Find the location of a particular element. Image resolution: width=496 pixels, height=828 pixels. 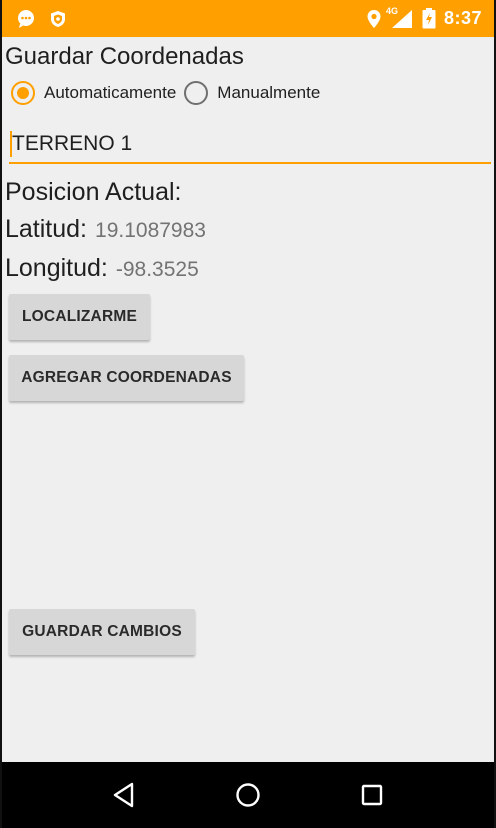

radio-label-automaticamente: Automaticamente is located at coordinates (110, 92).